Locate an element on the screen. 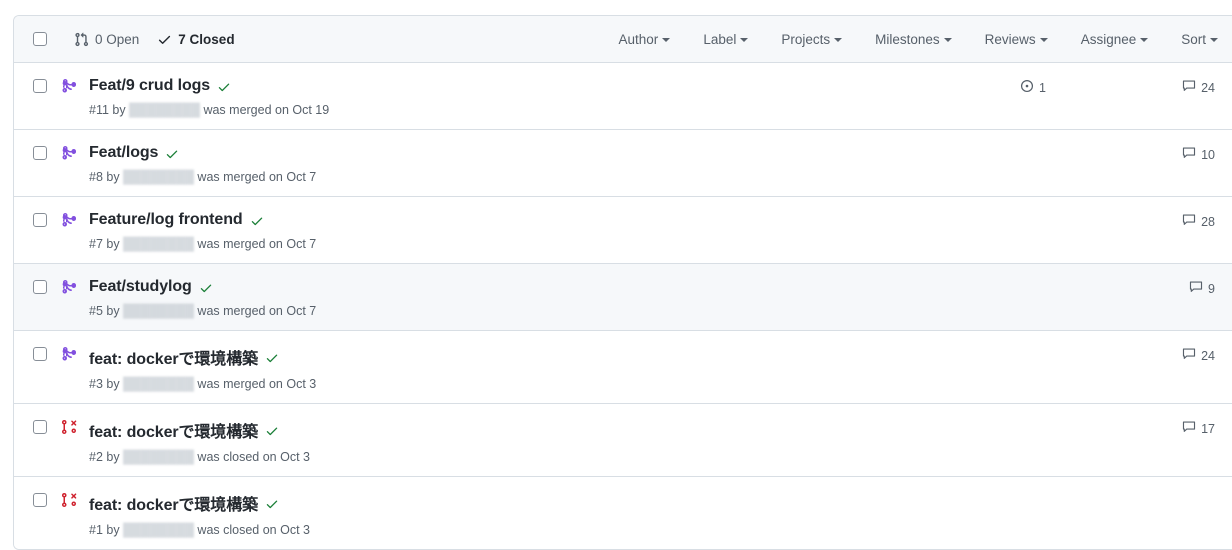 The image size is (1232, 550). pull-request-action-text: was merged on Oct 7 is located at coordinates (257, 177).